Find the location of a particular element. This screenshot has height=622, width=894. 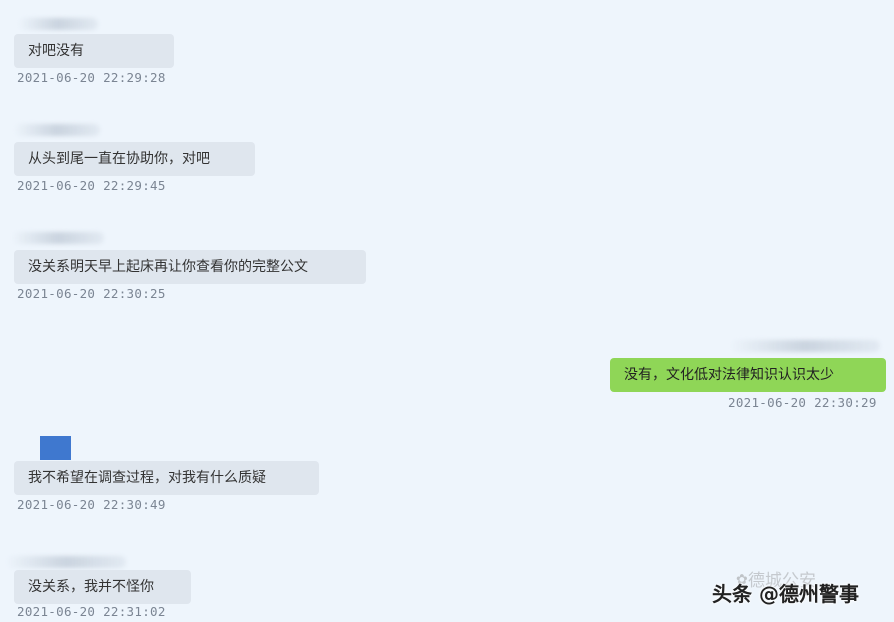

message-bubble: 对吧没有 is located at coordinates (94, 51).